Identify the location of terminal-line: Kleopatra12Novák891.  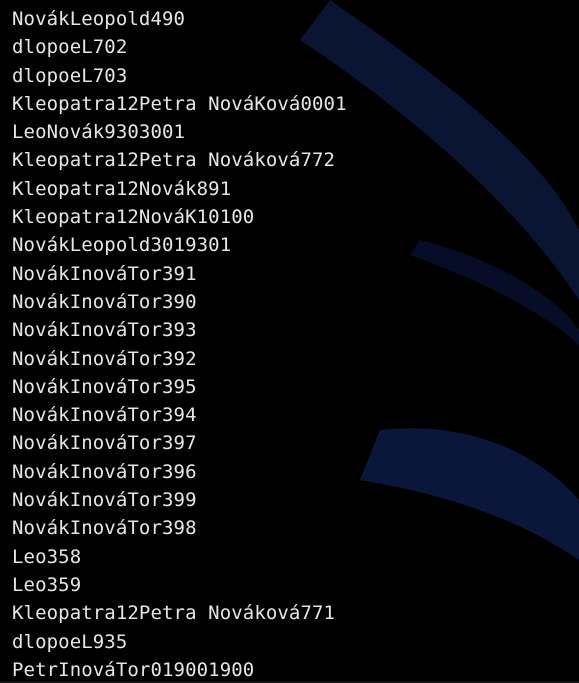
(122, 188).